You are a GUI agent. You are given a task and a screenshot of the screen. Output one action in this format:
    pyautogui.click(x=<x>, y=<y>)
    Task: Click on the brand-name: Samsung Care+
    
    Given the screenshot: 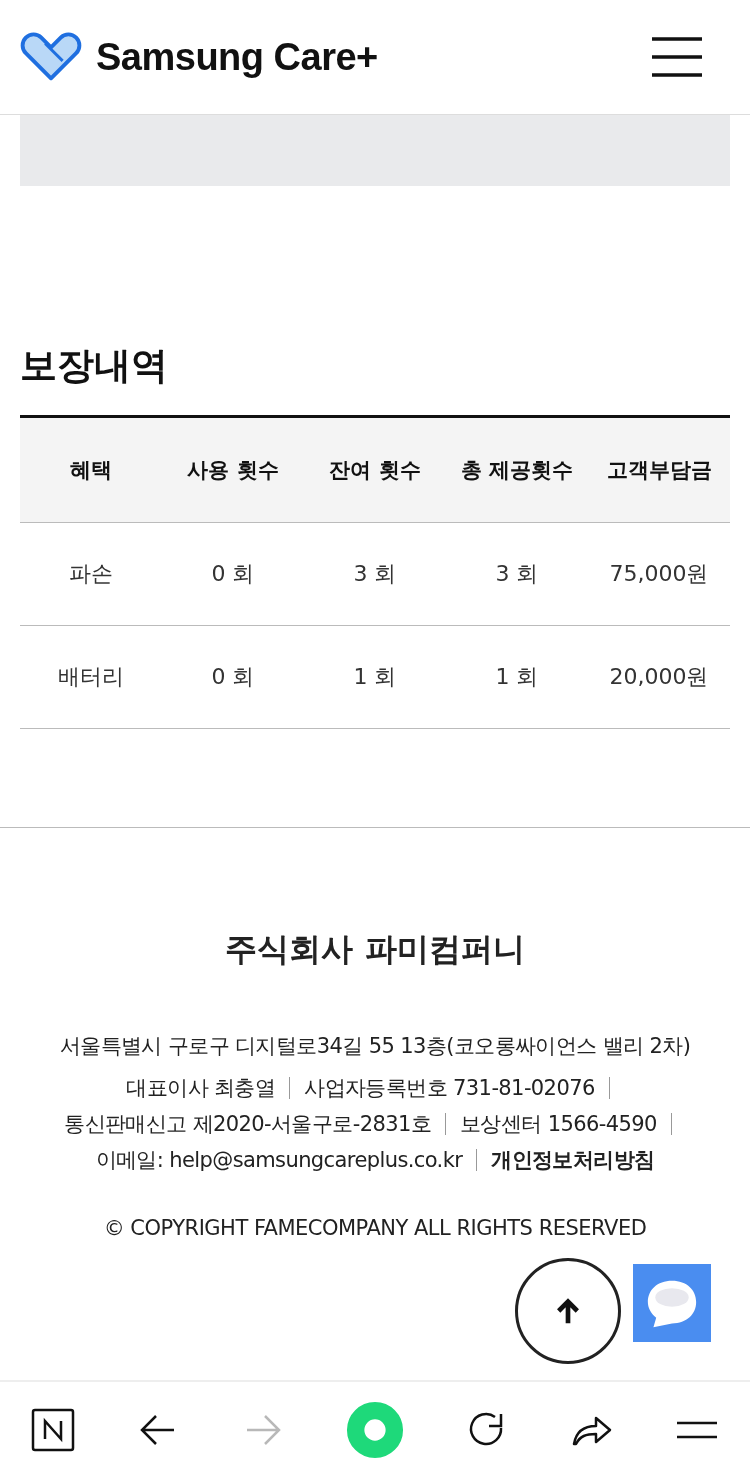 What is the action you would take?
    pyautogui.click(x=237, y=57)
    